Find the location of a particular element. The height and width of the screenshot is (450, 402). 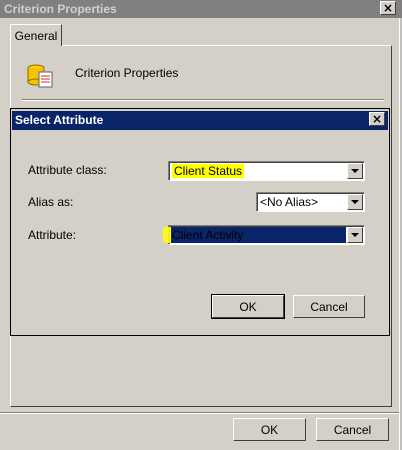

dialog-ok-label: OK is located at coordinates (248, 306).